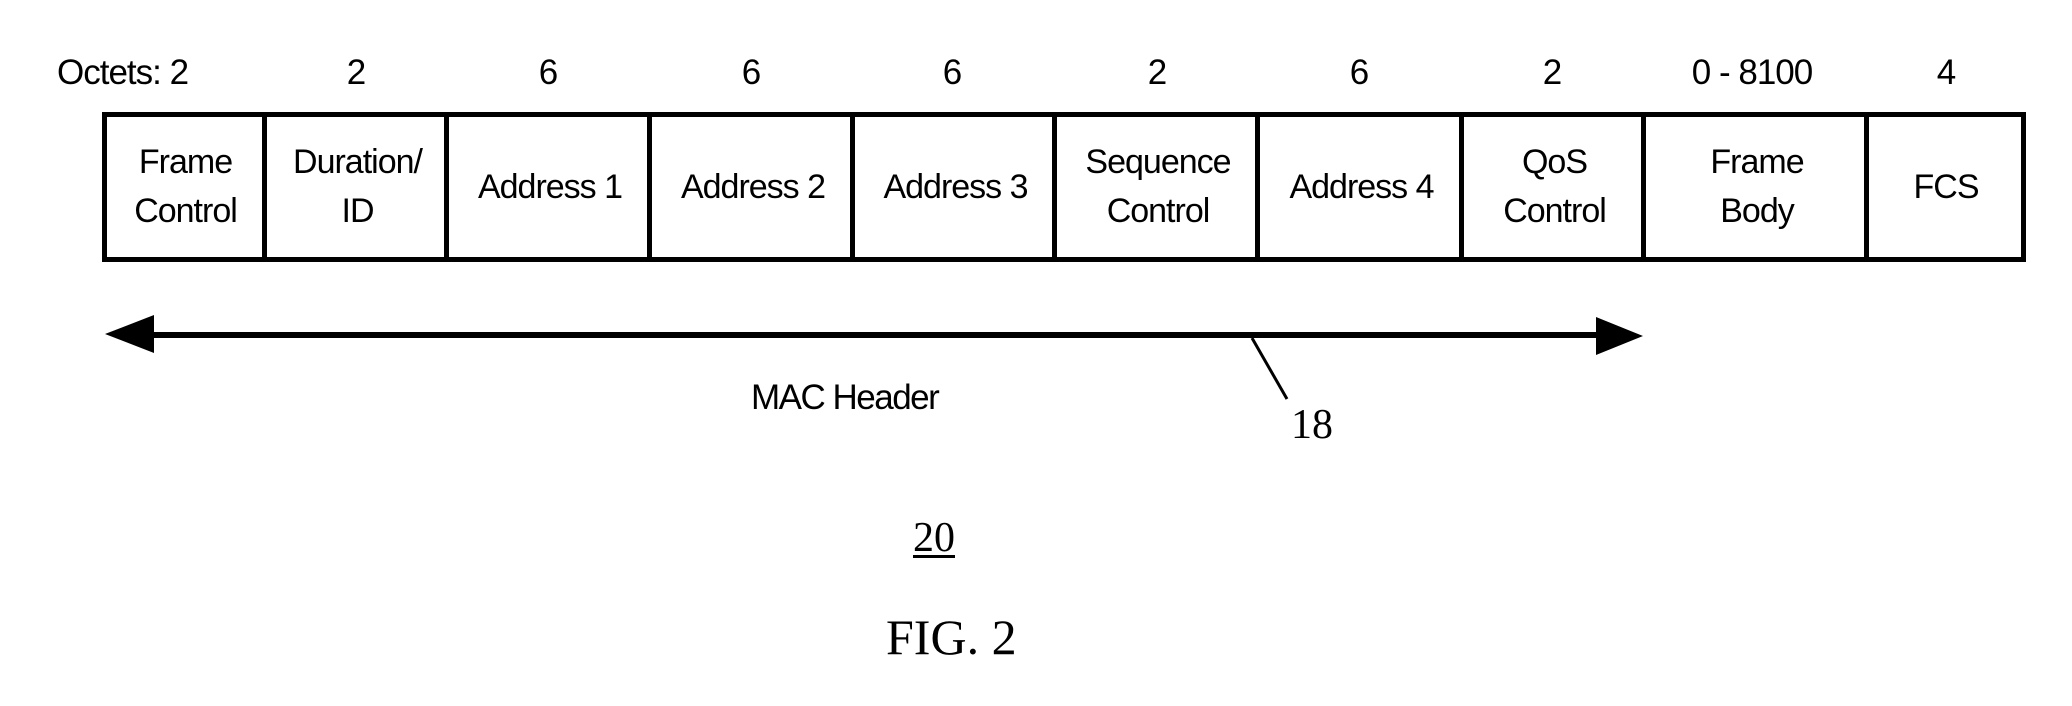 This screenshot has height=706, width=2072. What do you see at coordinates (1619, 336) in the screenshot?
I see `arrowhead-right-icon` at bounding box center [1619, 336].